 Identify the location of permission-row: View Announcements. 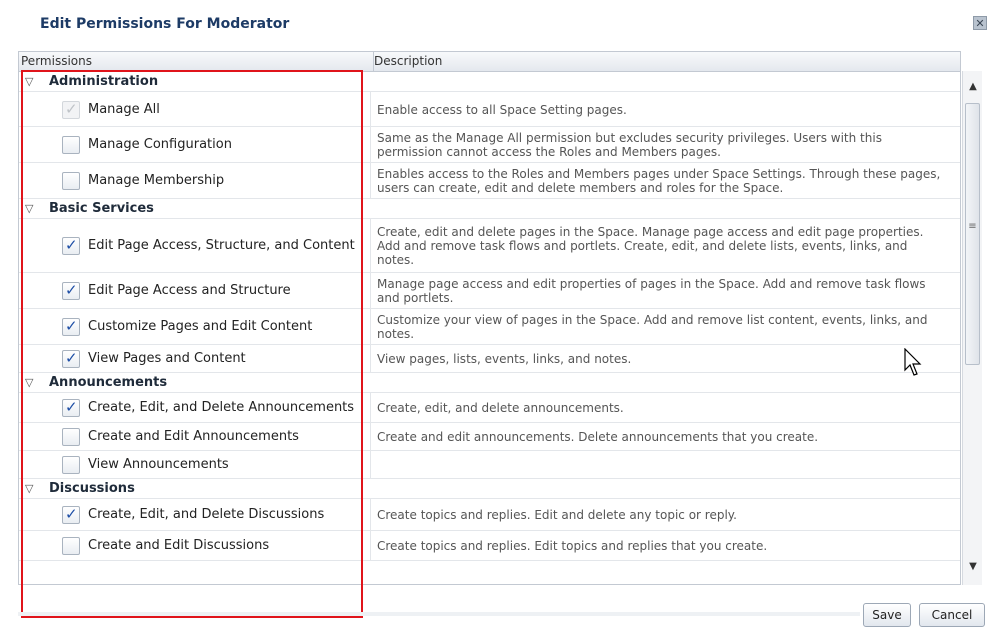
(489, 465).